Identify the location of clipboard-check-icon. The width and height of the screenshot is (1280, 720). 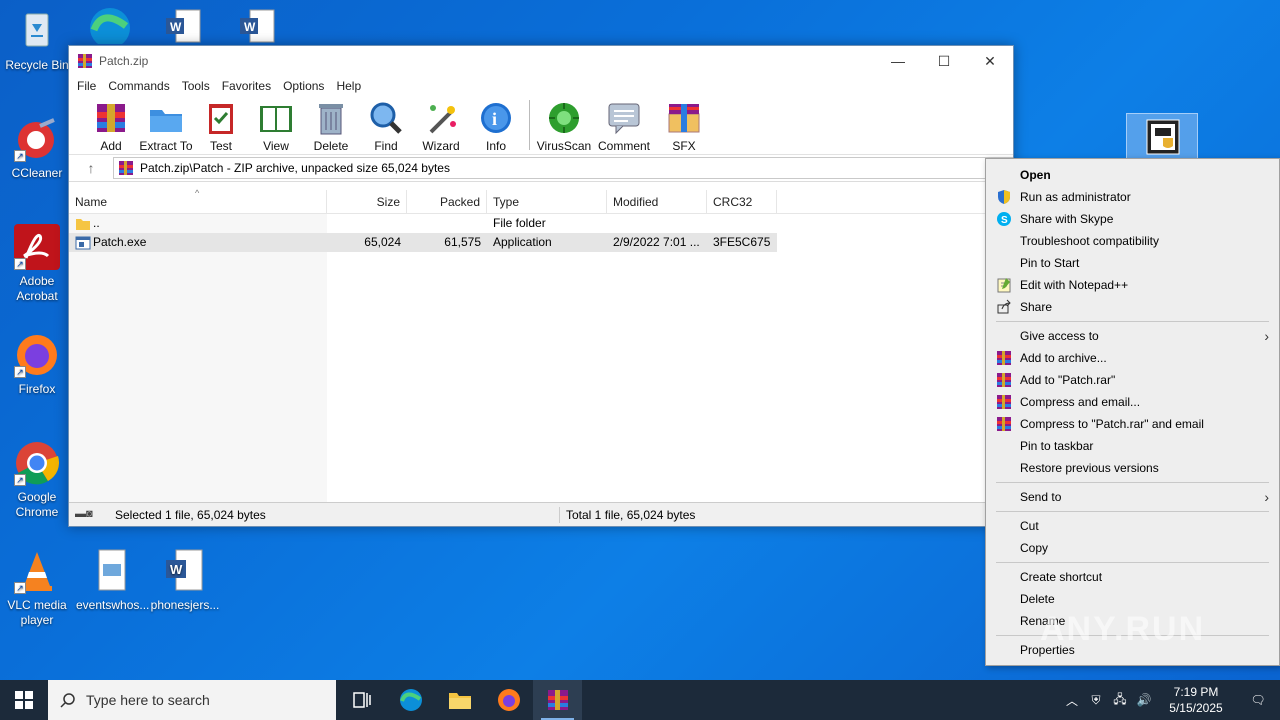
(221, 118).